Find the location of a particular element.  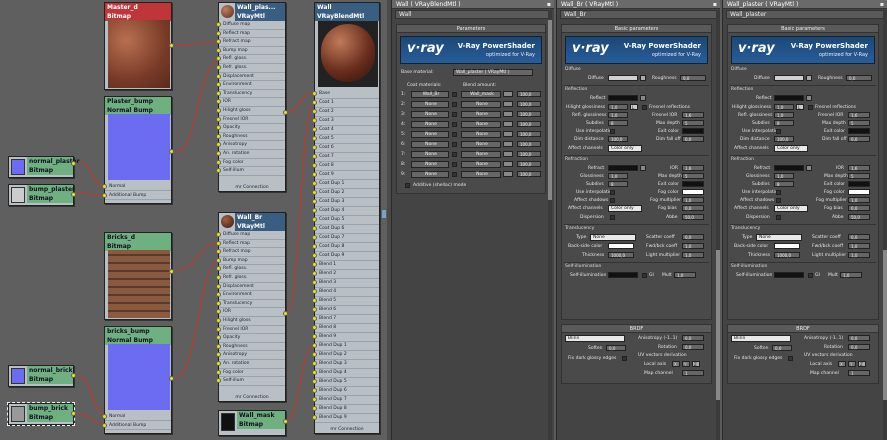

rollout-header: BRDF is located at coordinates (803, 329).